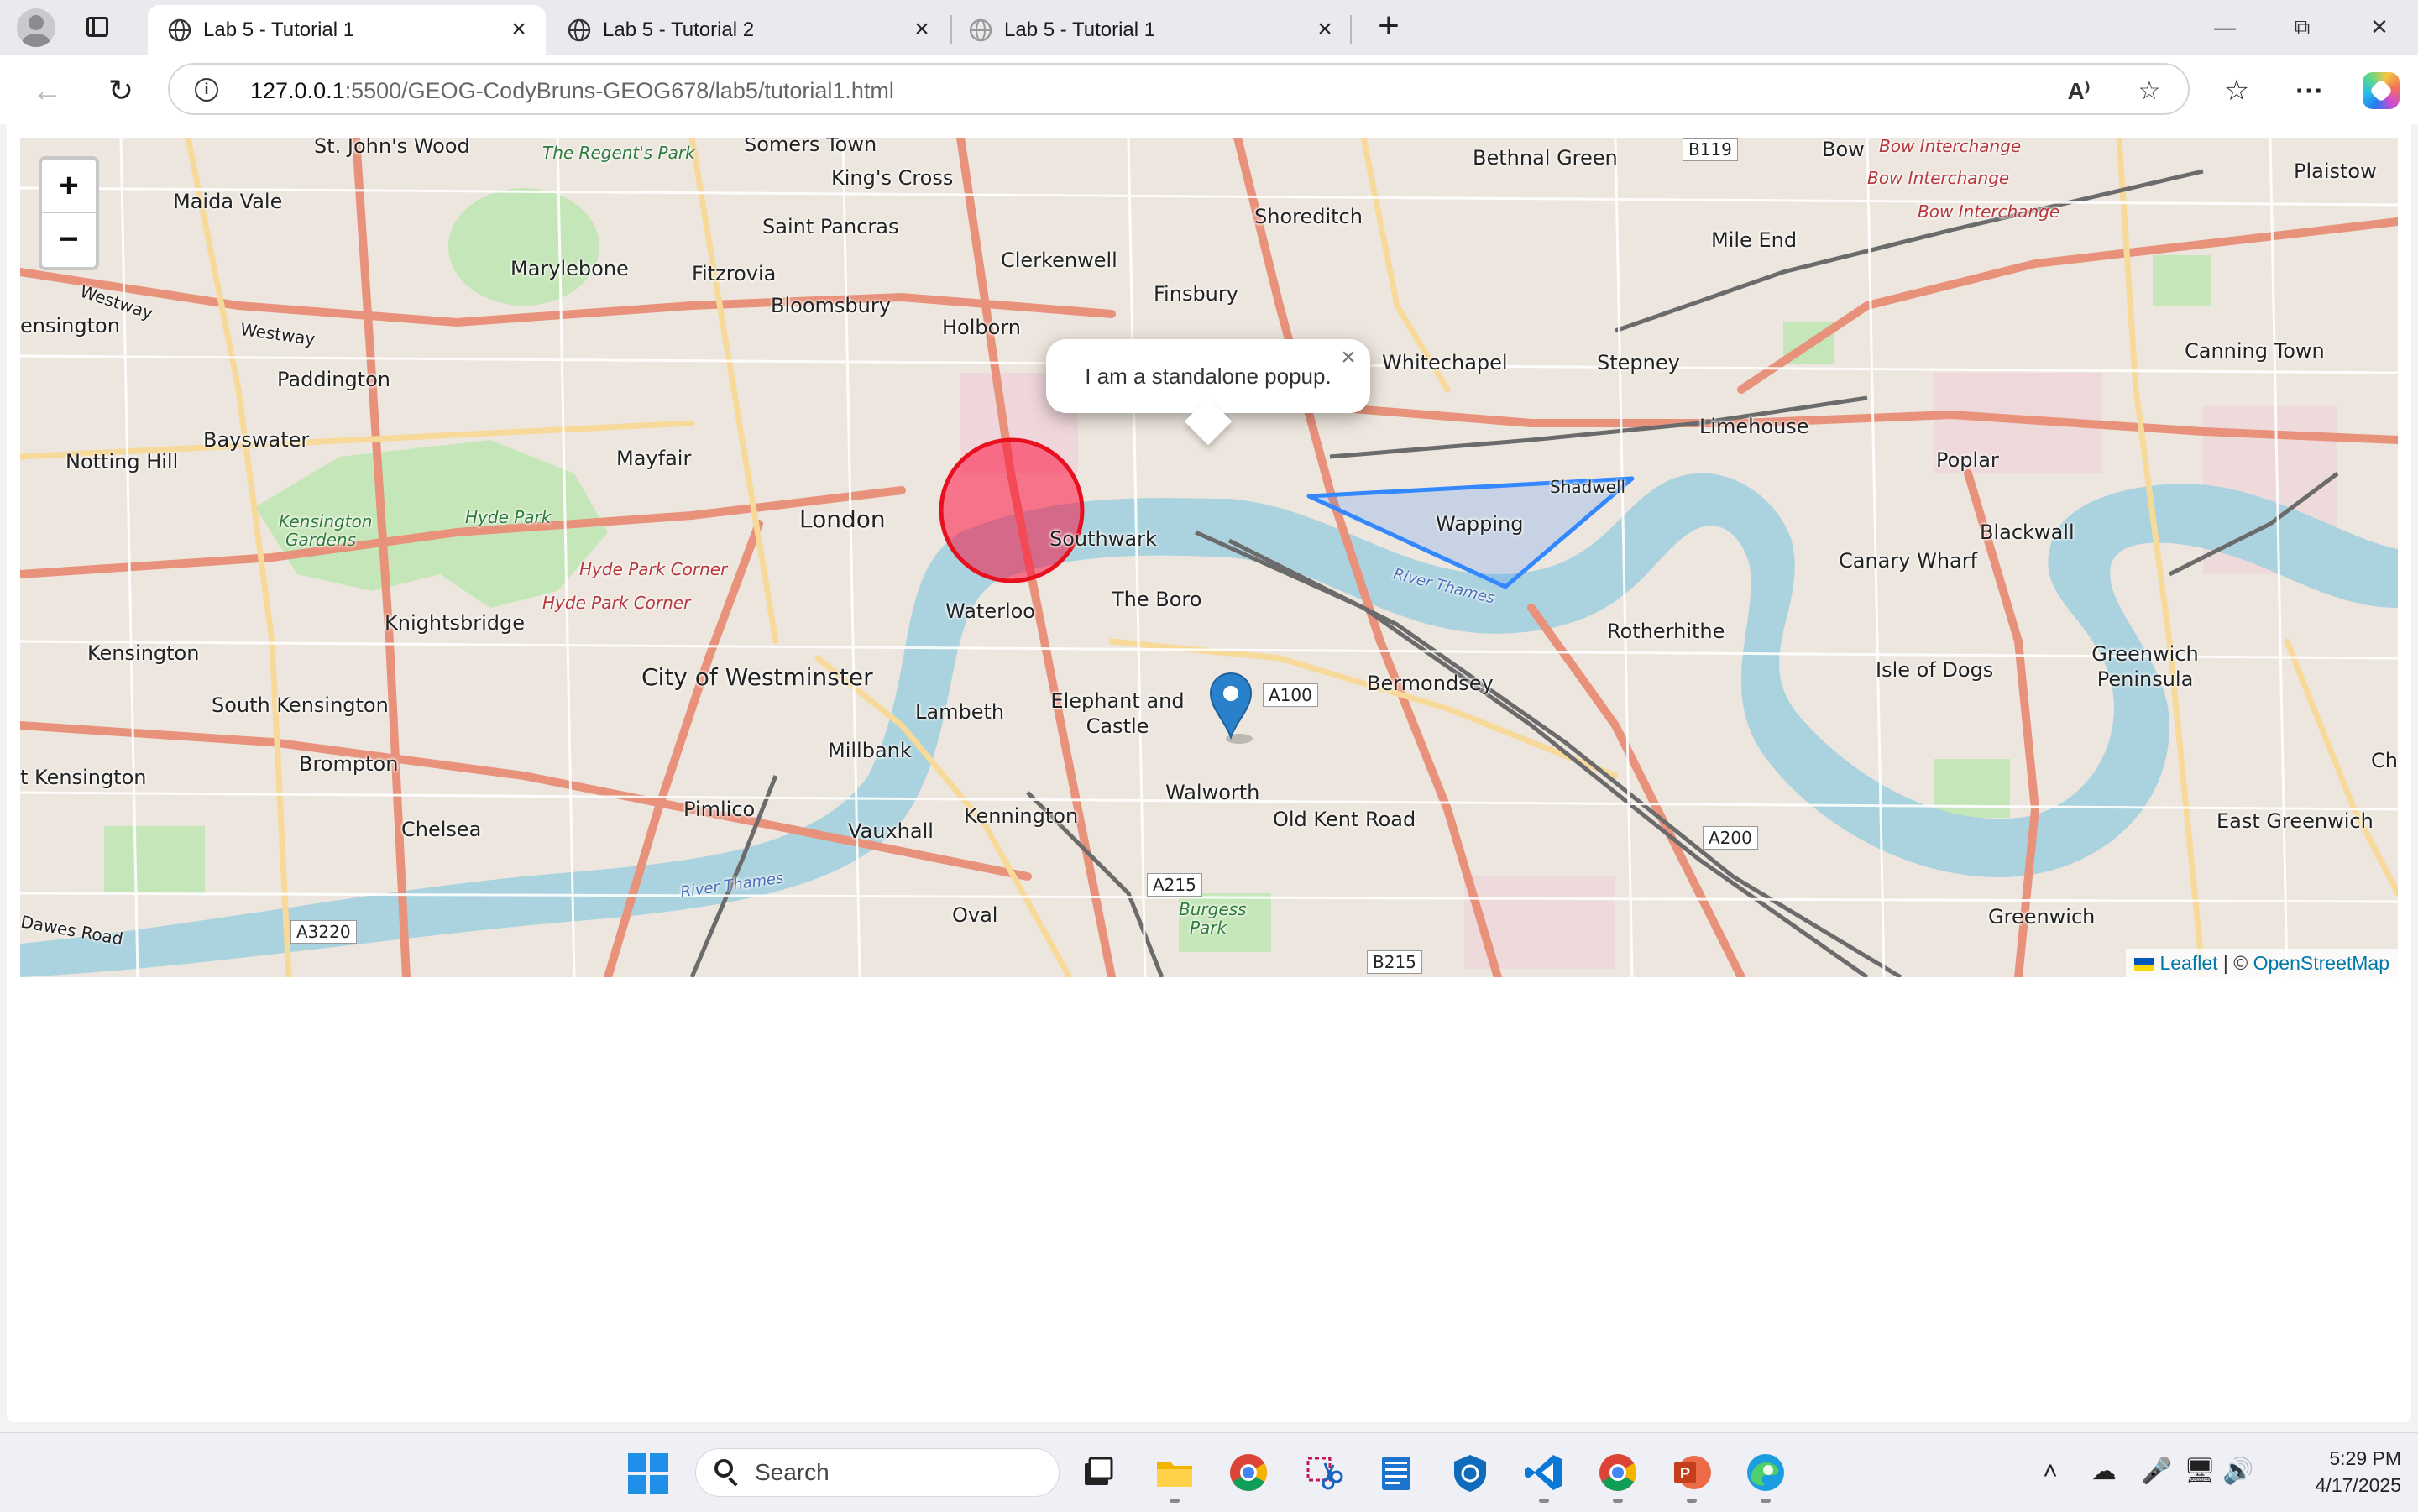 This screenshot has width=2418, height=1512. What do you see at coordinates (1388, 26) in the screenshot?
I see `new-tab-icon: +` at bounding box center [1388, 26].